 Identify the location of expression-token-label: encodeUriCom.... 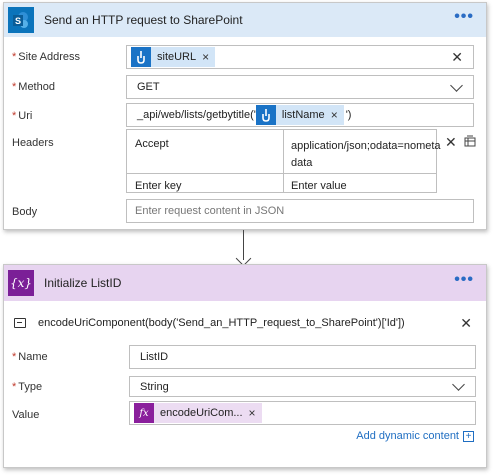
(201, 413).